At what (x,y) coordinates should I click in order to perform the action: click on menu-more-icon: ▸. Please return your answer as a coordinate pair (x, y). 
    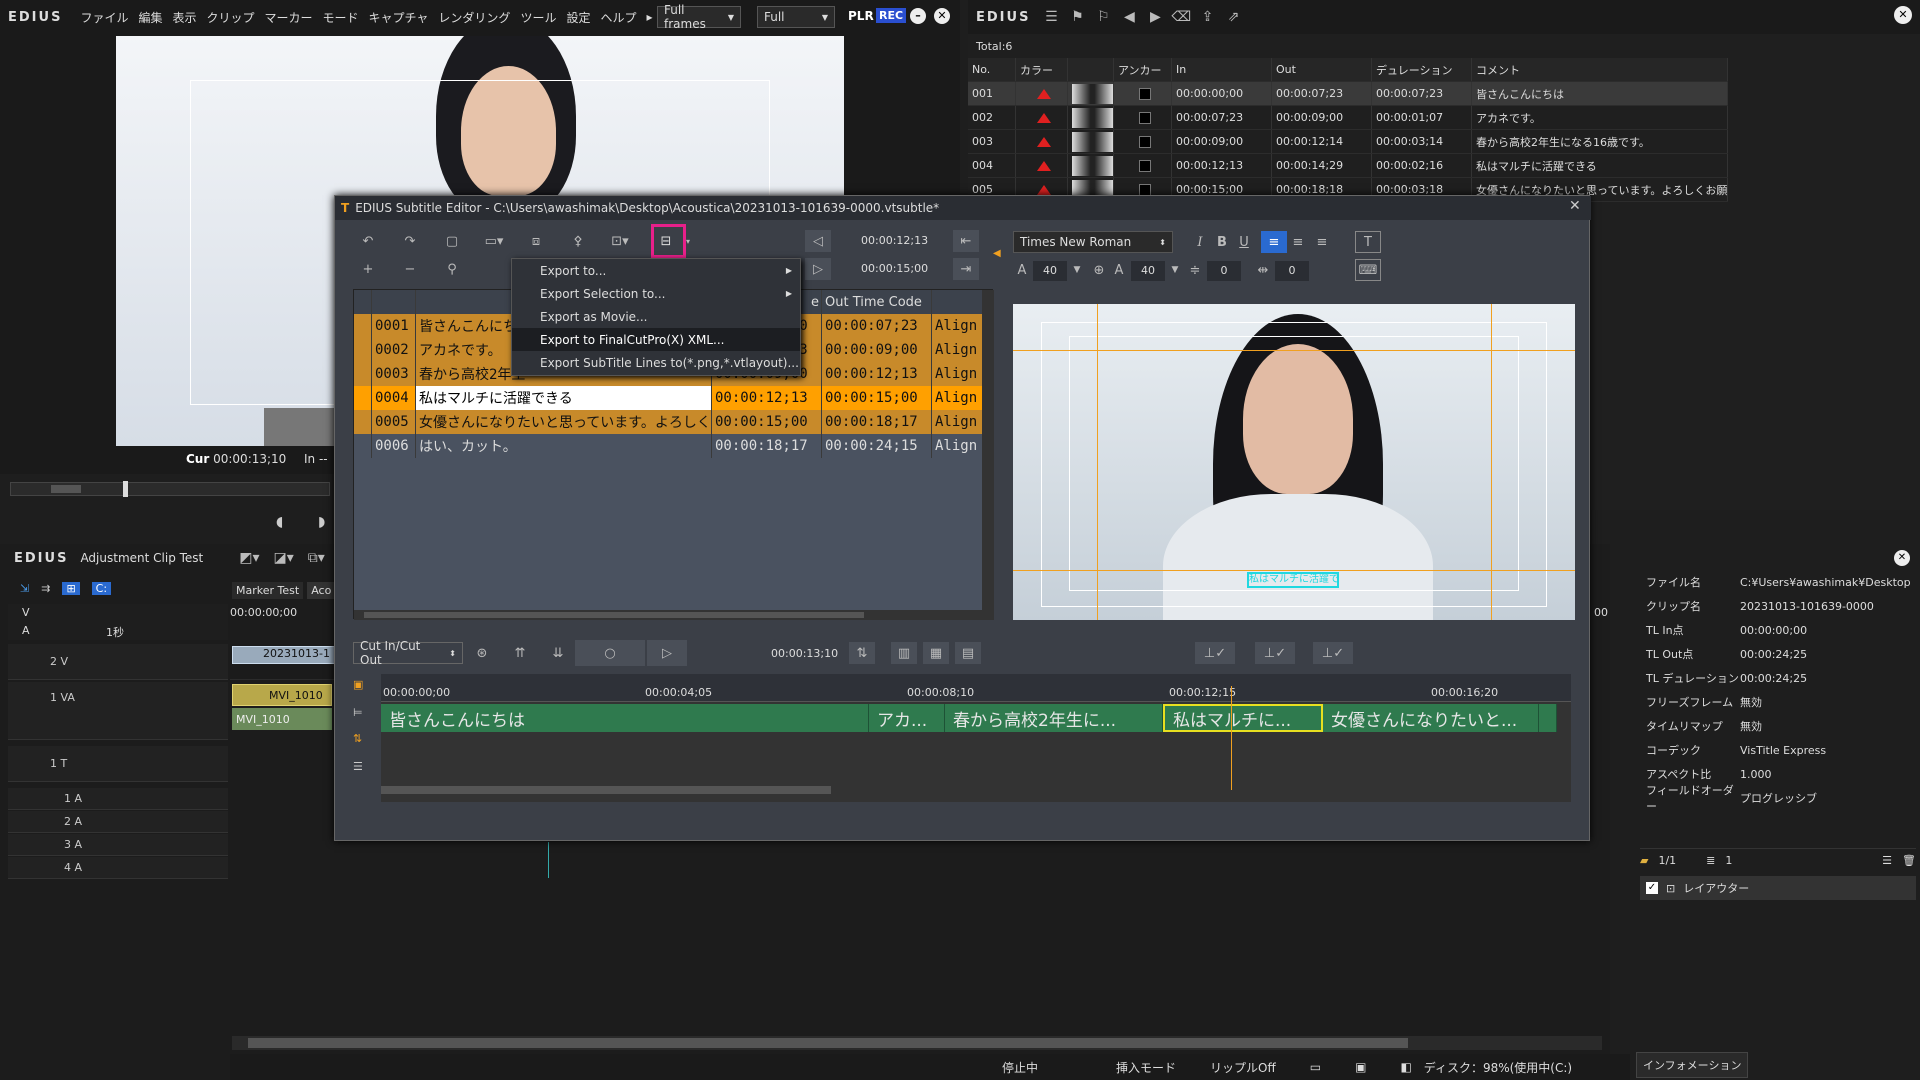
    Looking at the image, I should click on (649, 17).